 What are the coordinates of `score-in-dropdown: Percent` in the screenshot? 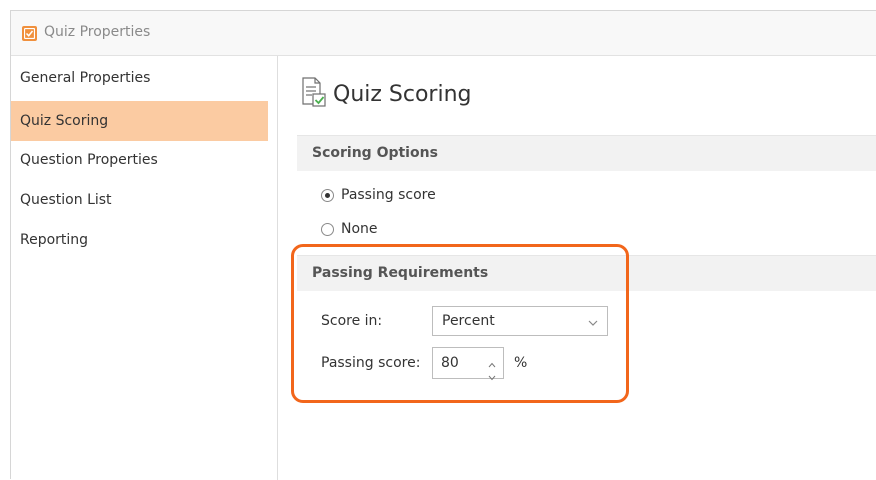 It's located at (520, 321).